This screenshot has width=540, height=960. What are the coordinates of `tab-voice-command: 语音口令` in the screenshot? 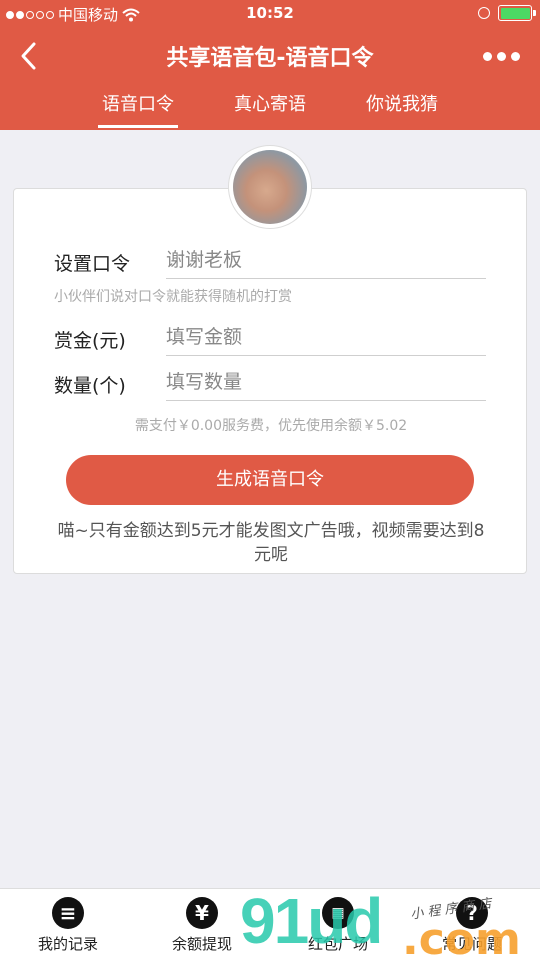 It's located at (138, 109).